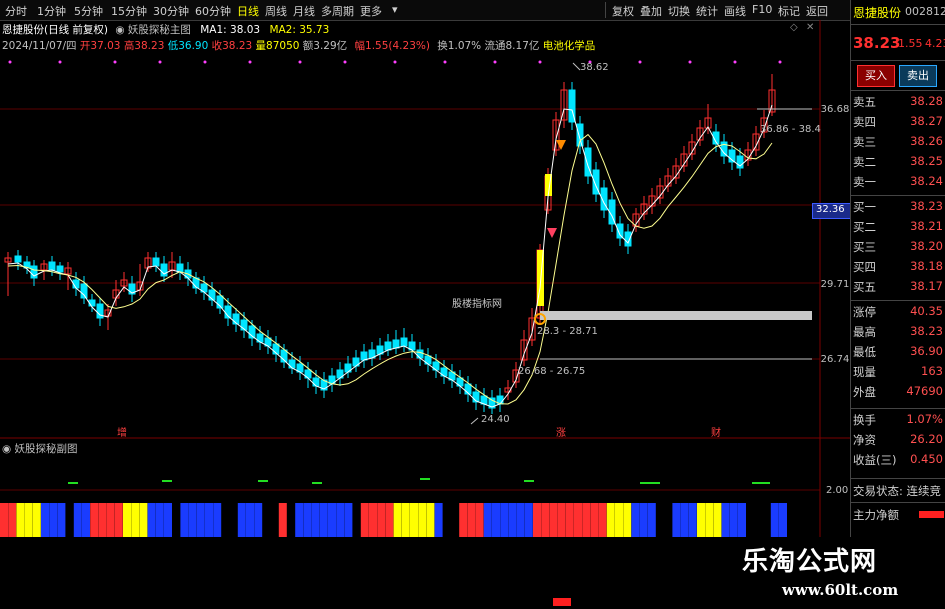 This screenshot has width=945, height=609. Describe the element at coordinates (676, 315) in the screenshot. I see `support-band` at that location.